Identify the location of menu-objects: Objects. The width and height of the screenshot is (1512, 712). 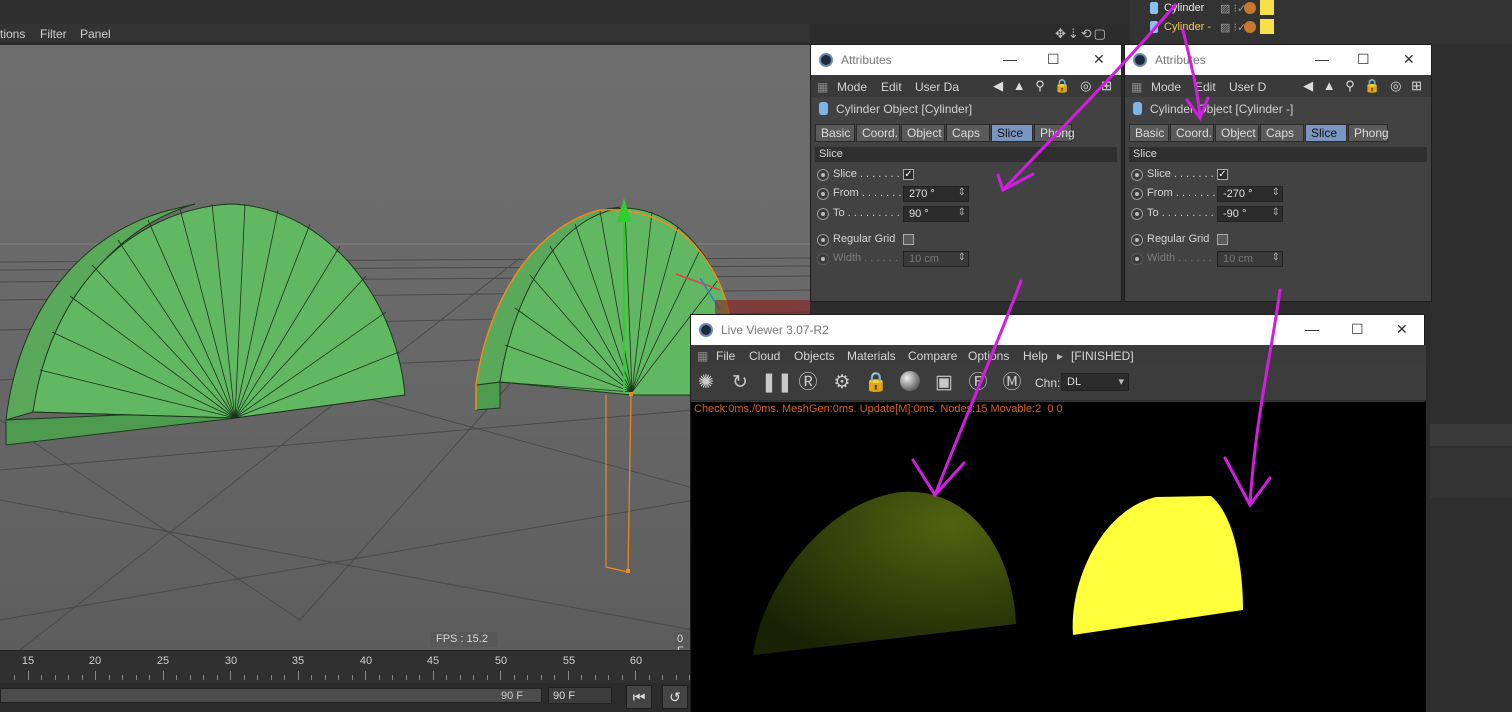
(814, 356).